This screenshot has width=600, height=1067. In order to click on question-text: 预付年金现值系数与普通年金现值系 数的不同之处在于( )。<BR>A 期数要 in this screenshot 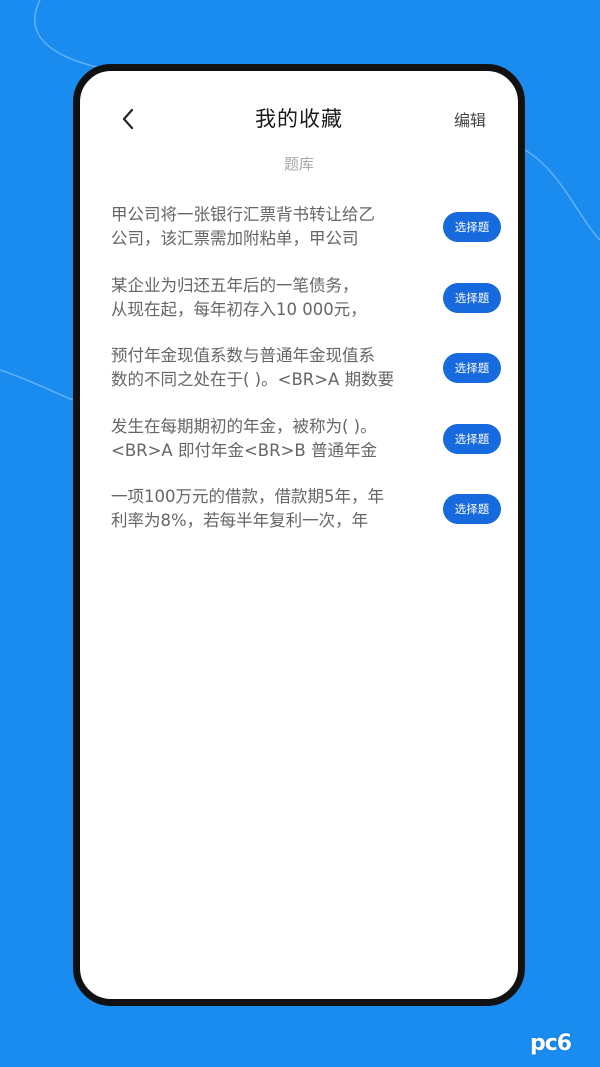, I will do `click(261, 368)`.